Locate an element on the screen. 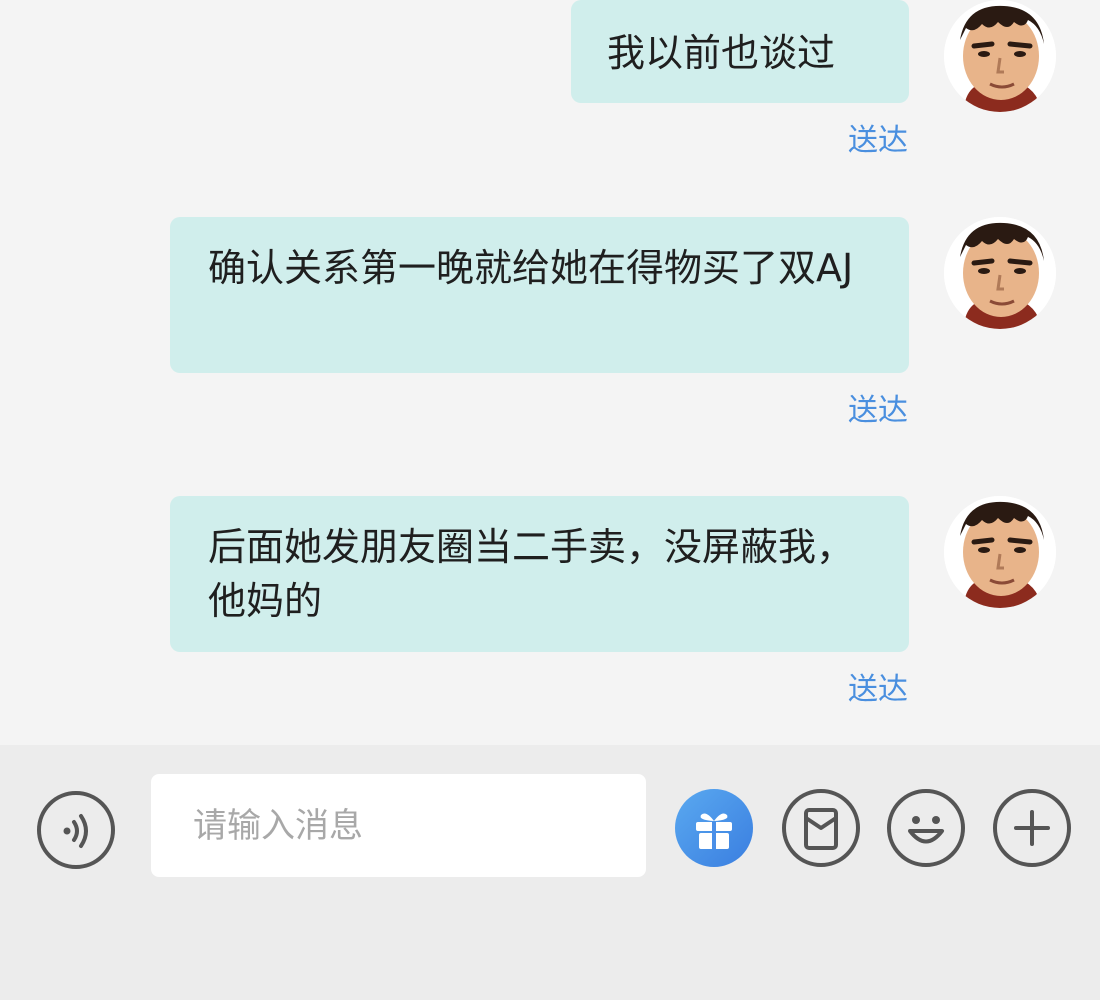 The height and width of the screenshot is (1000, 1100). gift-button is located at coordinates (714, 828).